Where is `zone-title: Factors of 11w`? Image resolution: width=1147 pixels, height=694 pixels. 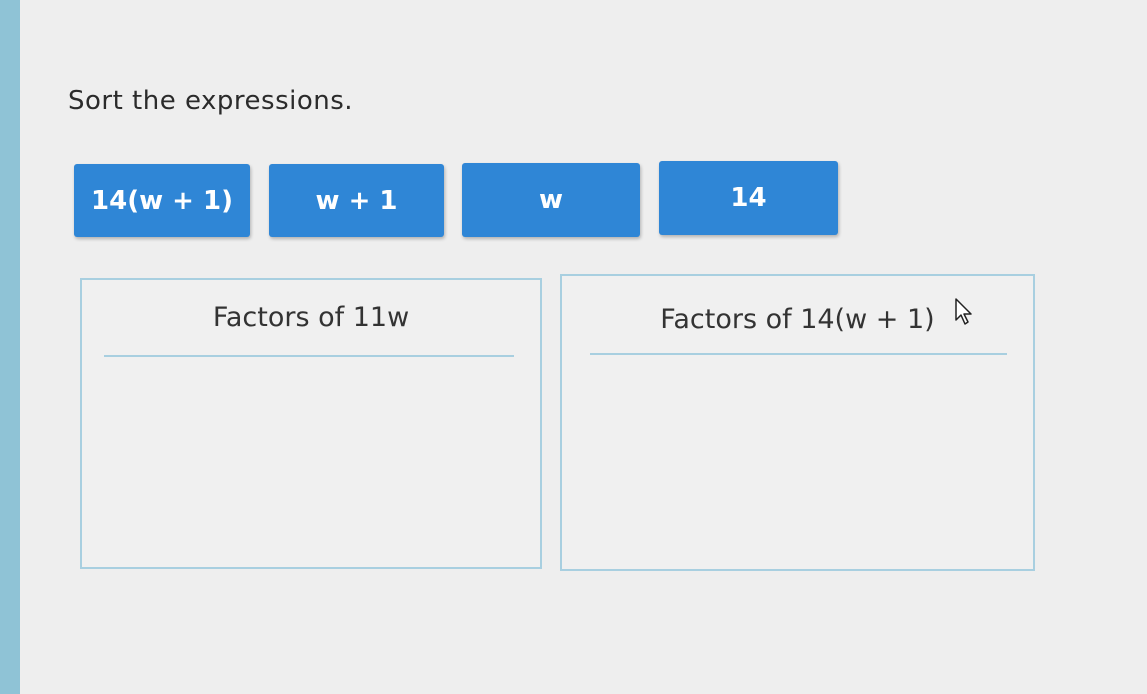 zone-title: Factors of 11w is located at coordinates (311, 317).